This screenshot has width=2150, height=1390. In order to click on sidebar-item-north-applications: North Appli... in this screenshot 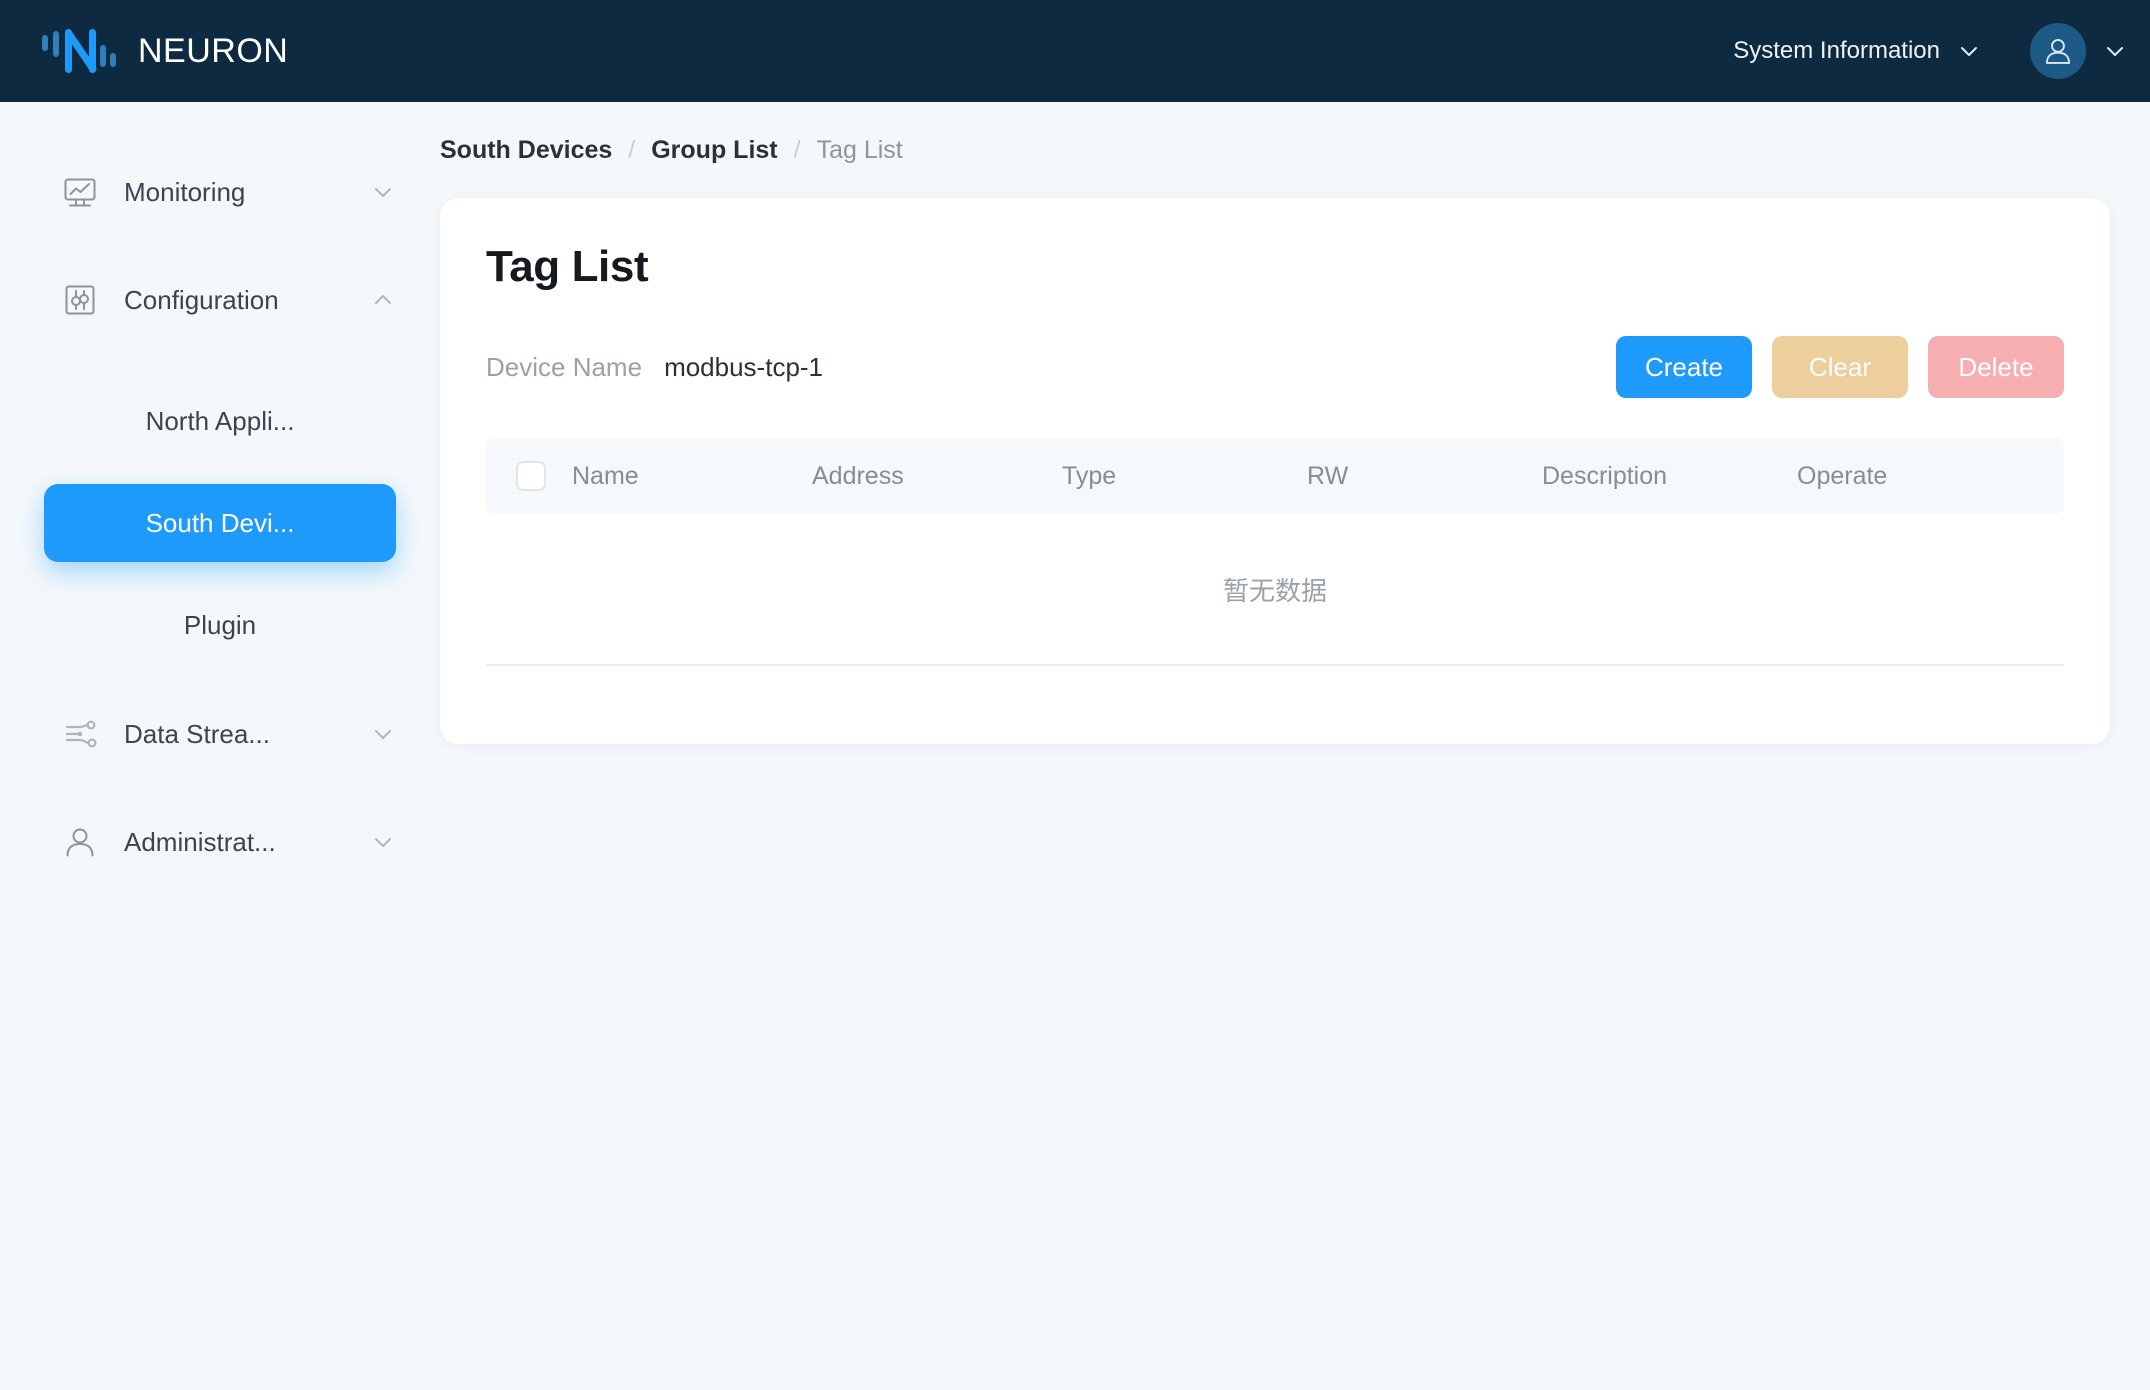, I will do `click(220, 421)`.